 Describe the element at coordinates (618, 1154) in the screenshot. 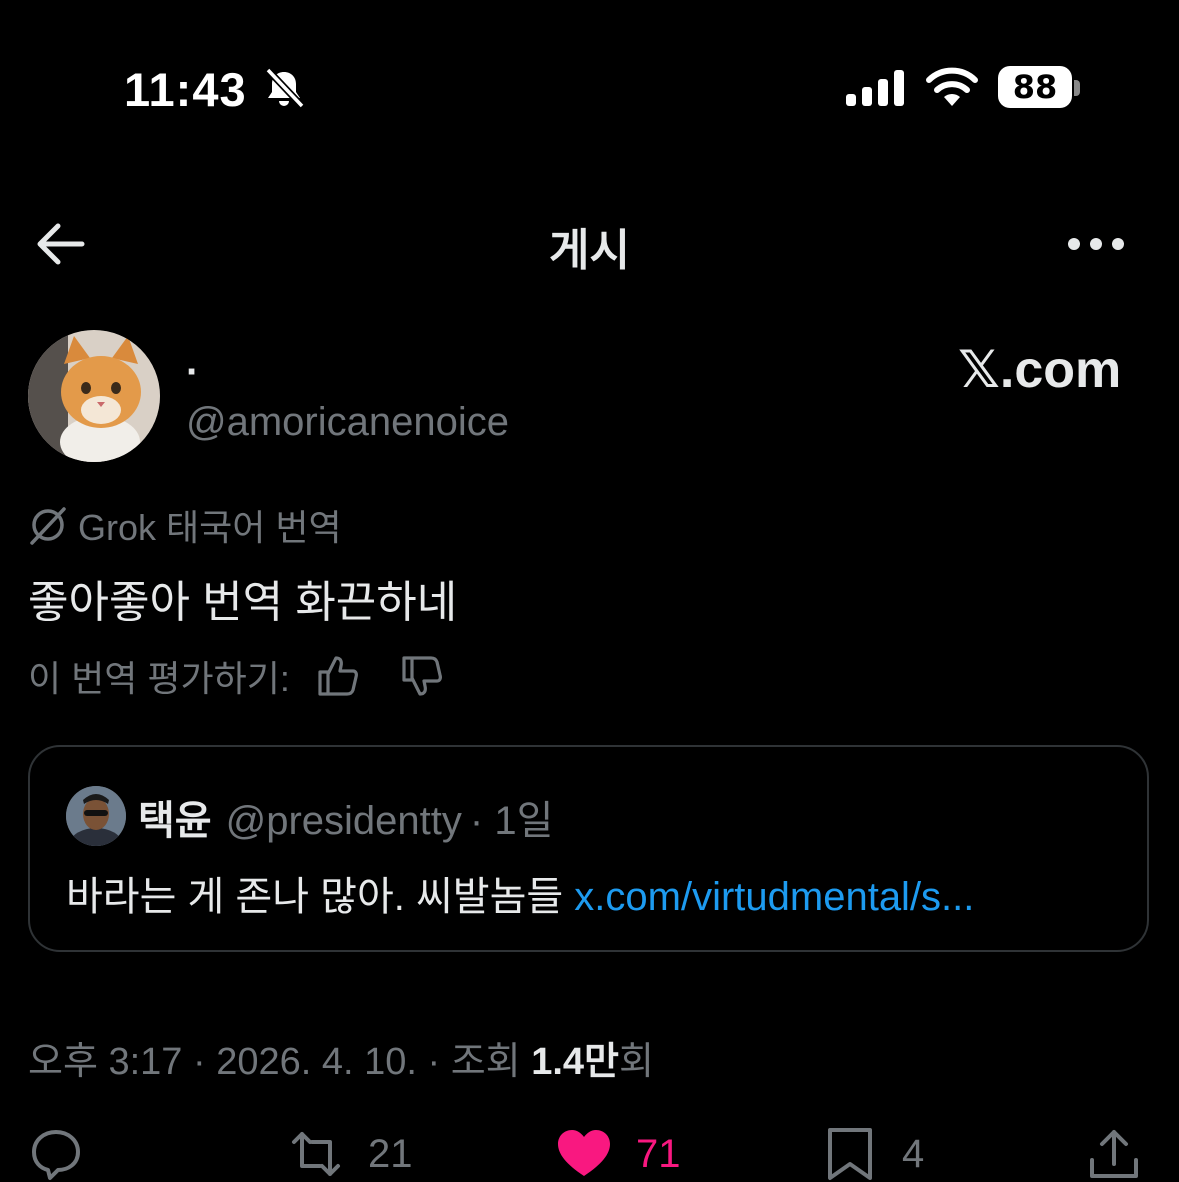

I see `like-button: 71` at that location.